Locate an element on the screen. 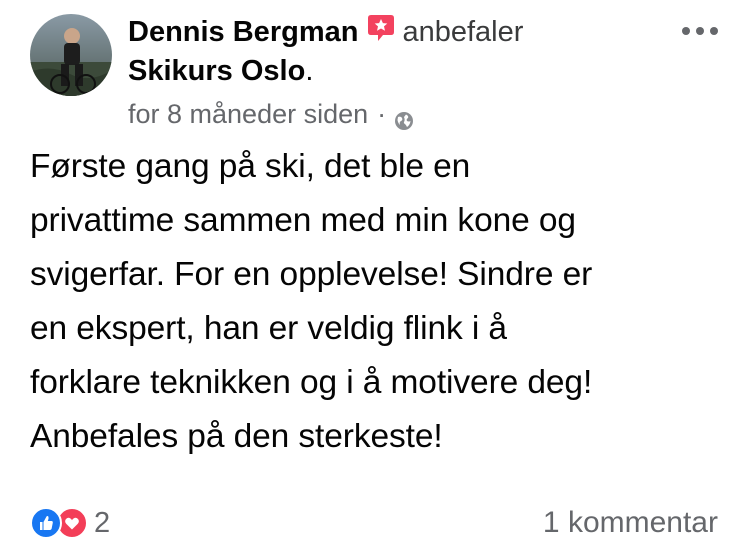 This screenshot has width=750, height=554. reaction-count: 2 is located at coordinates (102, 522).